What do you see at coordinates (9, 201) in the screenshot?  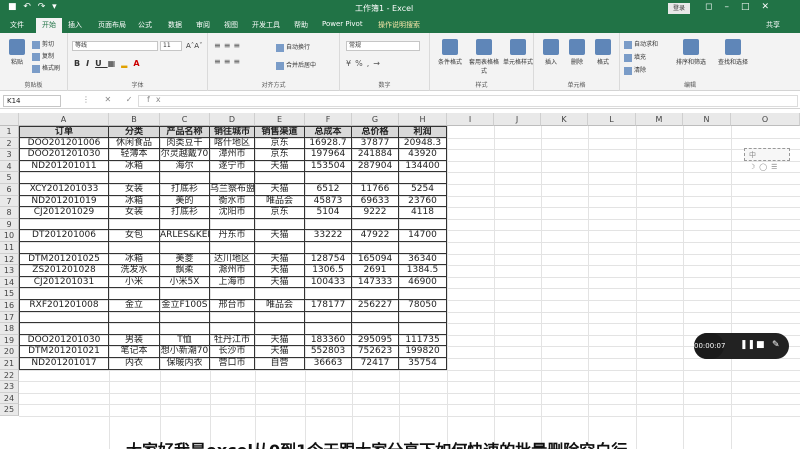 I see `row-header: 7` at bounding box center [9, 201].